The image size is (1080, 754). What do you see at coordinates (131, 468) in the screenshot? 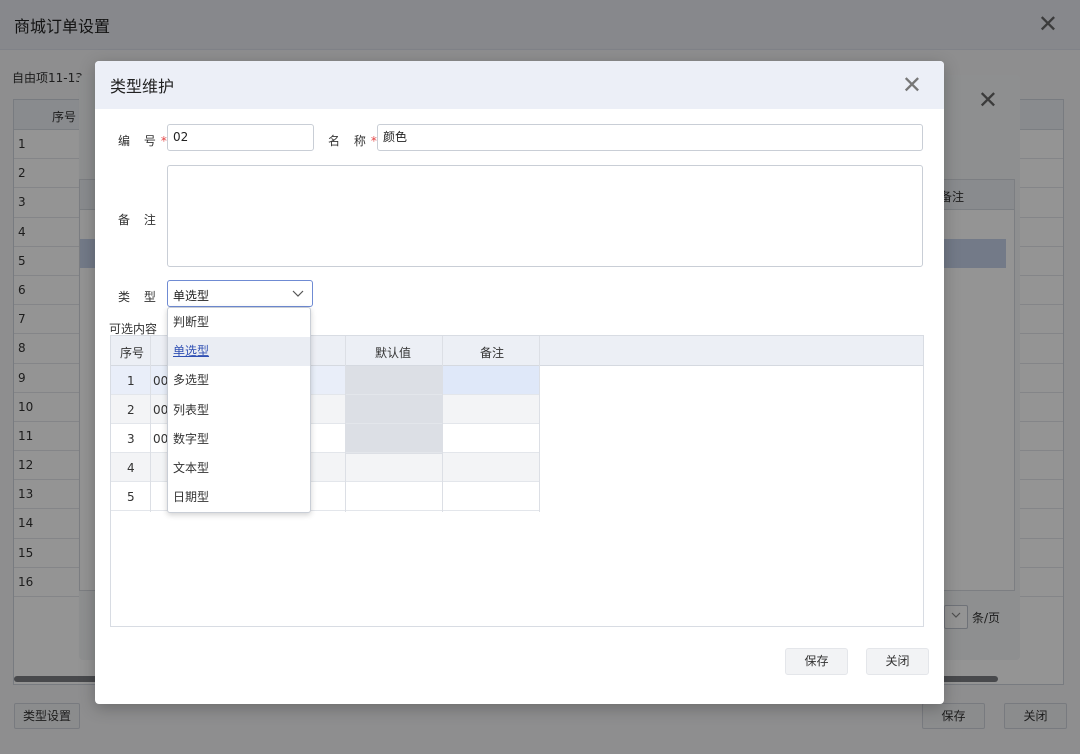
I see `grid-row-seq: 4` at bounding box center [131, 468].